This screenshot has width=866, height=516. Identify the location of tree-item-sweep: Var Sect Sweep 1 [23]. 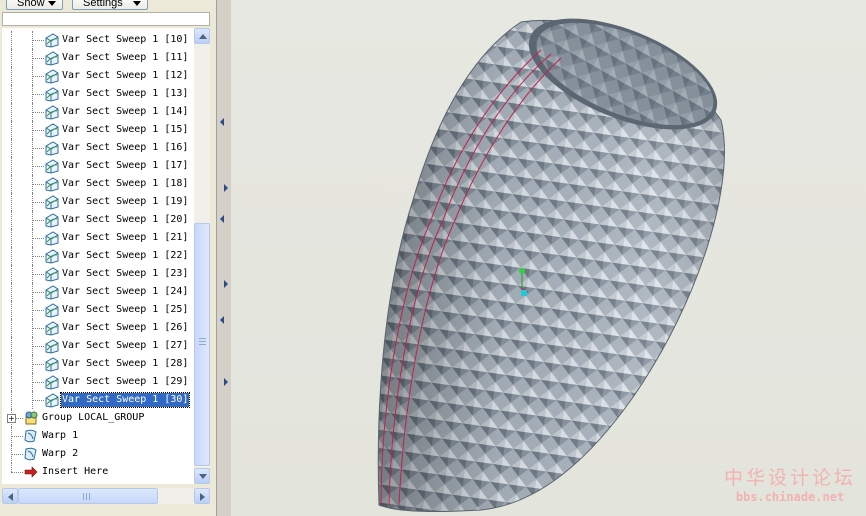
(98, 274).